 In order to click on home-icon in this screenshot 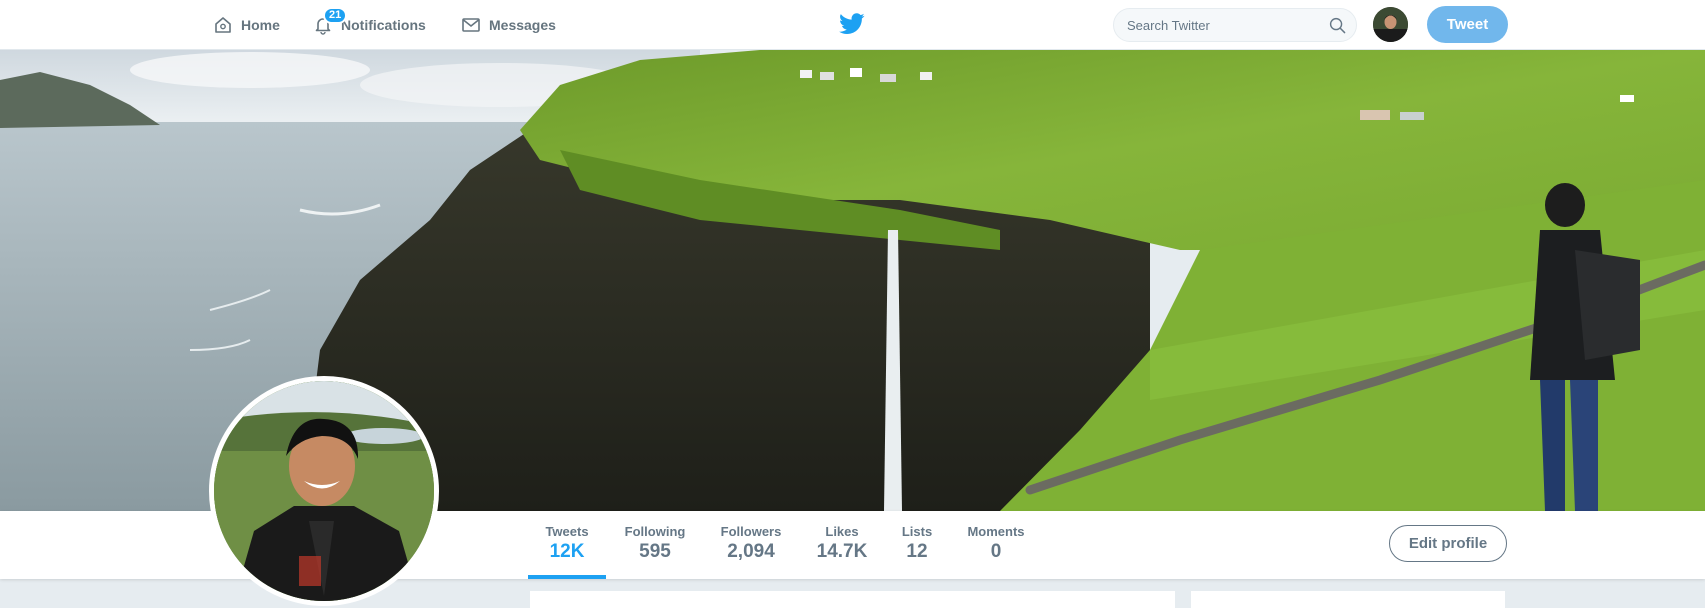, I will do `click(223, 25)`.